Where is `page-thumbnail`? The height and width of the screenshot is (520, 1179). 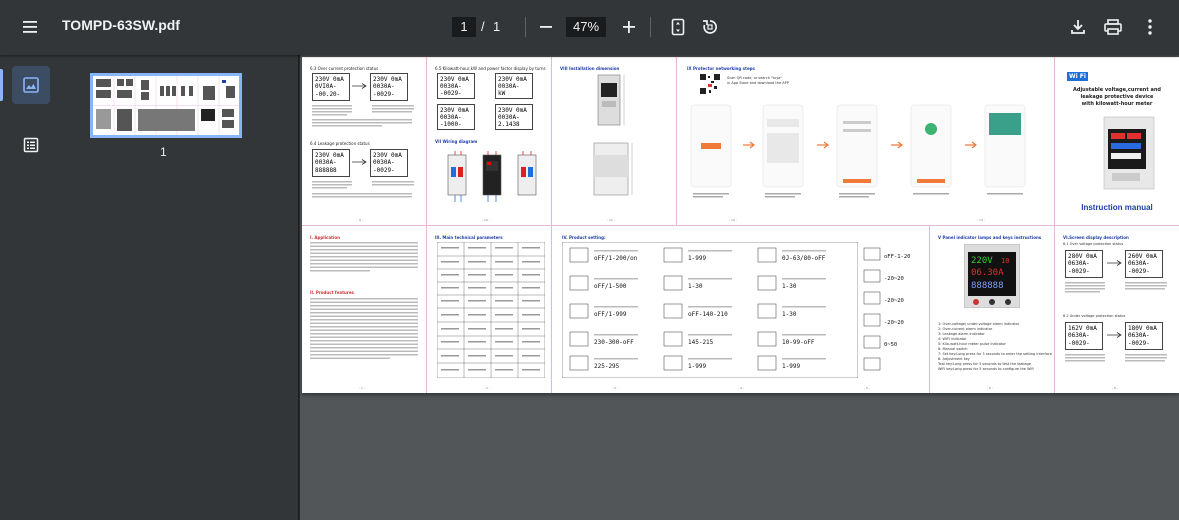 page-thumbnail is located at coordinates (166, 105).